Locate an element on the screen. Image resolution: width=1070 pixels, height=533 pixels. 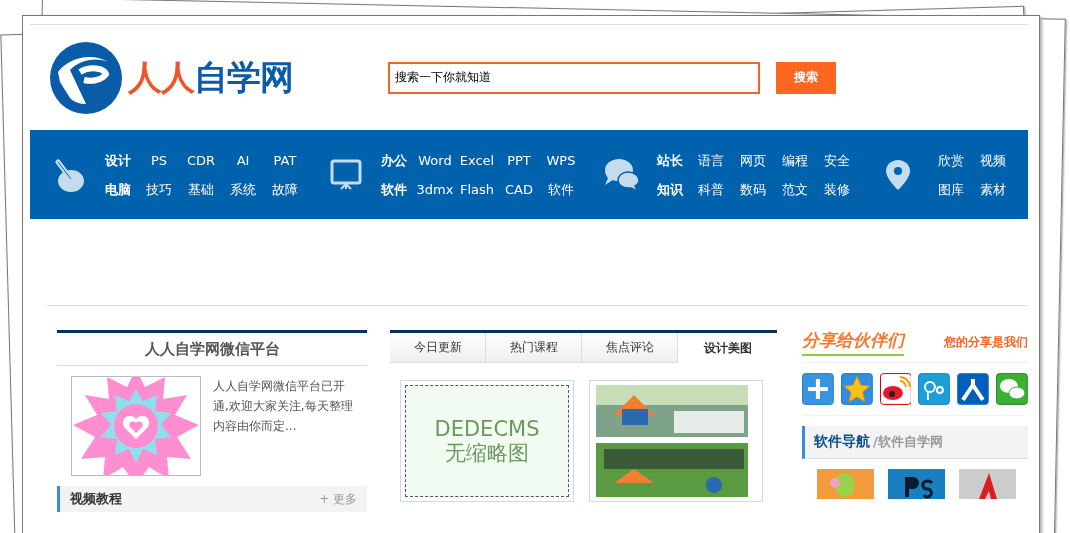
nav-link: 装修 is located at coordinates (837, 189).